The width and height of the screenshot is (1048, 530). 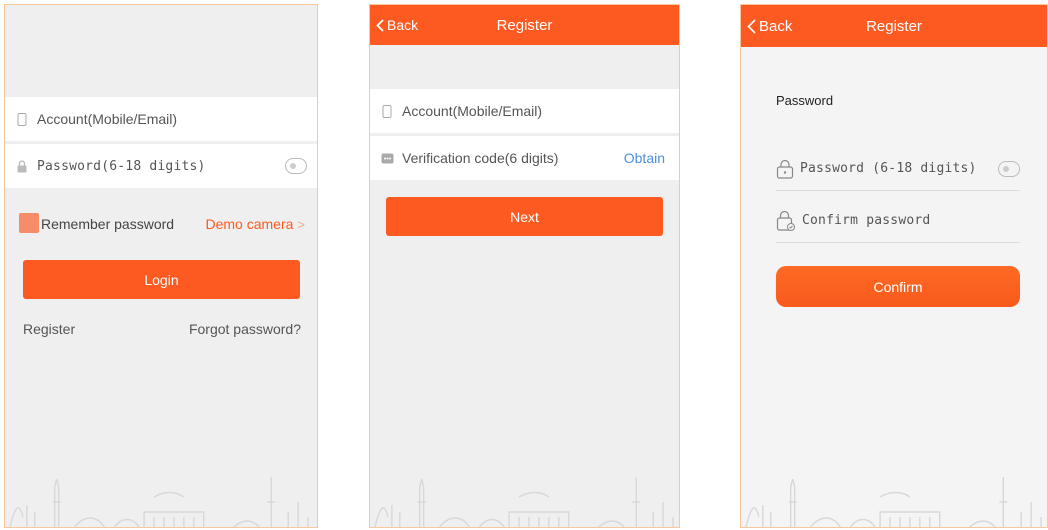 I want to click on password-placeholder: Password(6-18 digits), so click(x=121, y=166).